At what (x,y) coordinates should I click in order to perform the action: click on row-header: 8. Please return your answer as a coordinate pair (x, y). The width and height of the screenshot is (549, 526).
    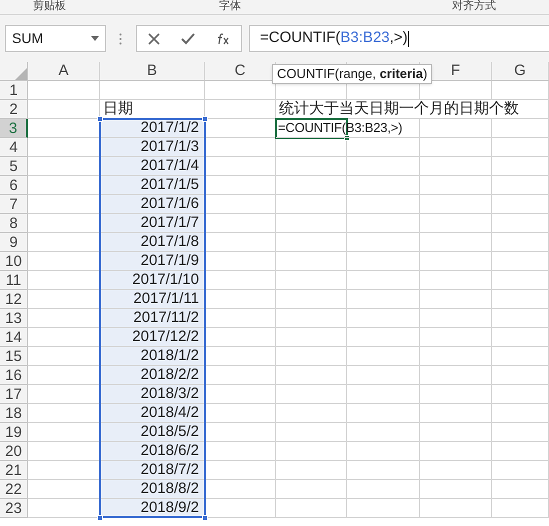
    Looking at the image, I should click on (14, 223).